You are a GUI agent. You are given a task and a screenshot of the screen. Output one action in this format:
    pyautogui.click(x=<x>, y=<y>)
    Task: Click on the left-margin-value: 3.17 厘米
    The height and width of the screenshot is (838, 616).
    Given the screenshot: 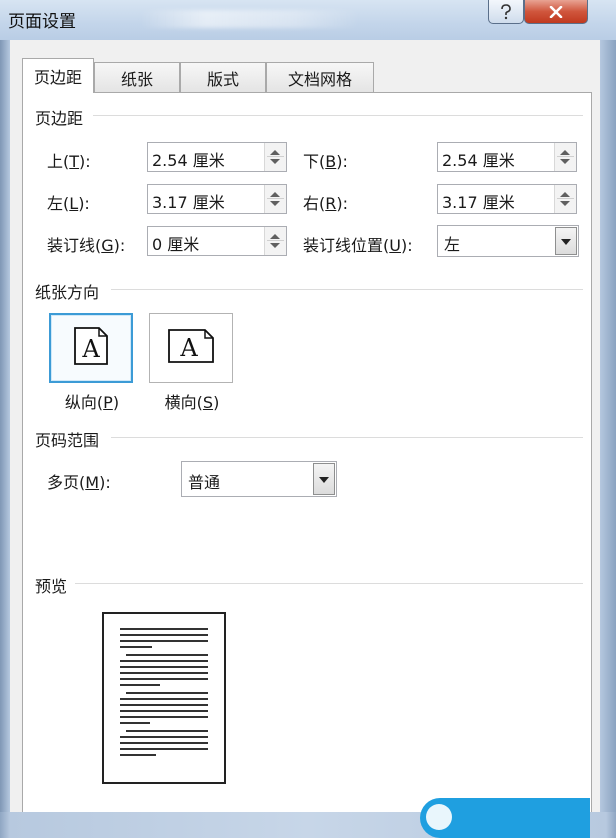 What is the action you would take?
    pyautogui.click(x=188, y=201)
    